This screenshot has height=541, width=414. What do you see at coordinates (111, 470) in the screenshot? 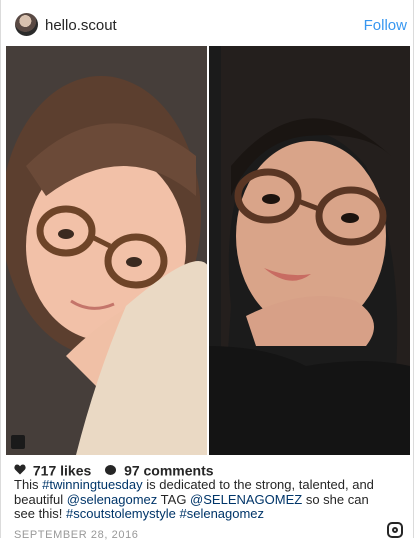
I see `comment-icon` at bounding box center [111, 470].